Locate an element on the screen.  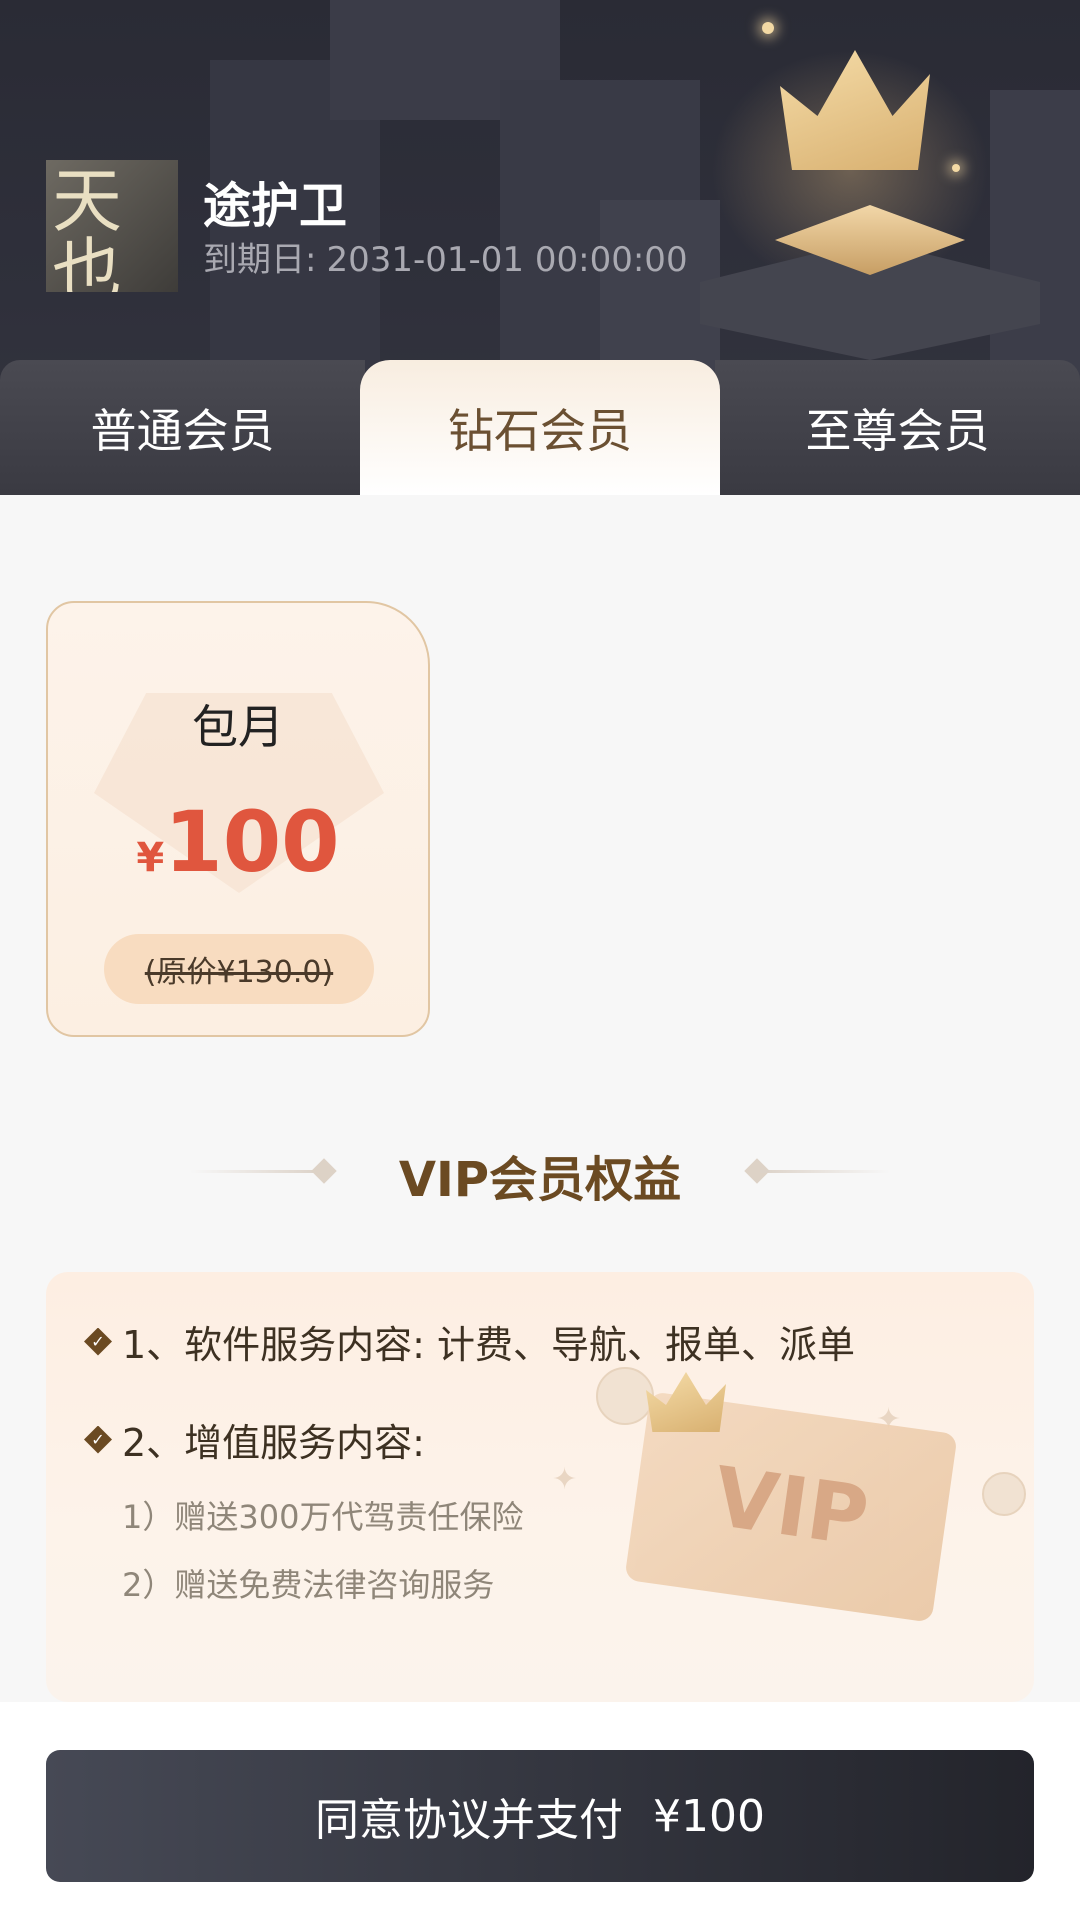
title-divider-right is located at coordinates (825, 1171).